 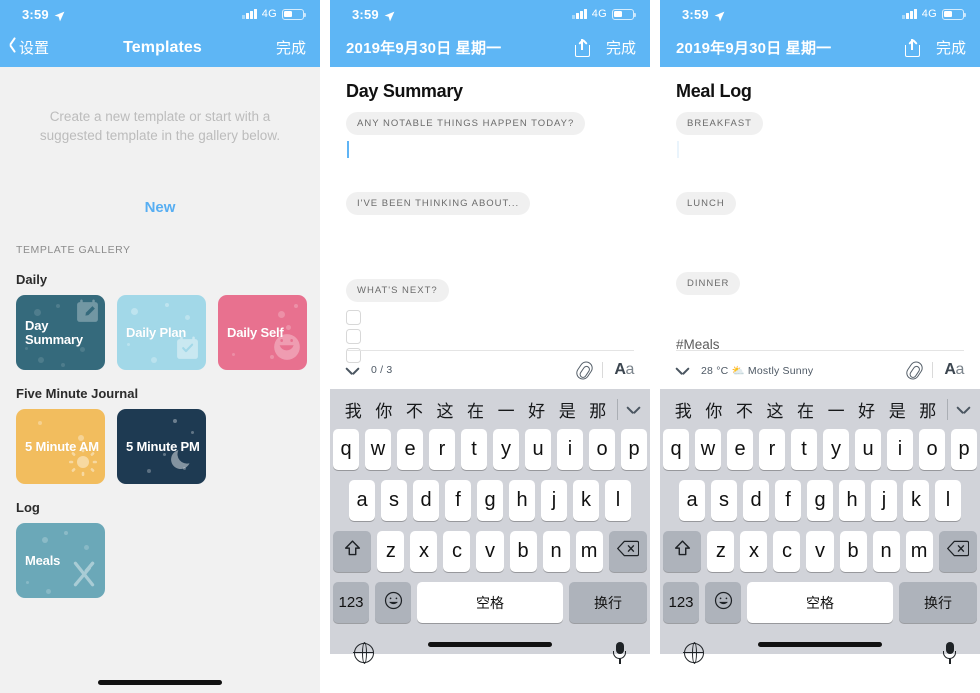 What do you see at coordinates (458, 500) in the screenshot?
I see `key-f: f` at bounding box center [458, 500].